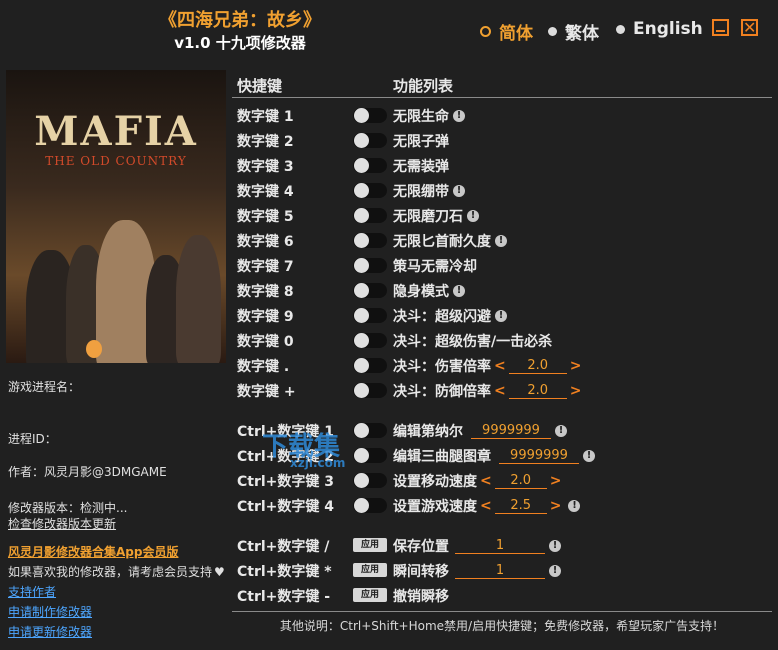 The height and width of the screenshot is (650, 778). Describe the element at coordinates (286, 507) in the screenshot. I see `hotkey-label: Ctrl+数字键 4` at that location.